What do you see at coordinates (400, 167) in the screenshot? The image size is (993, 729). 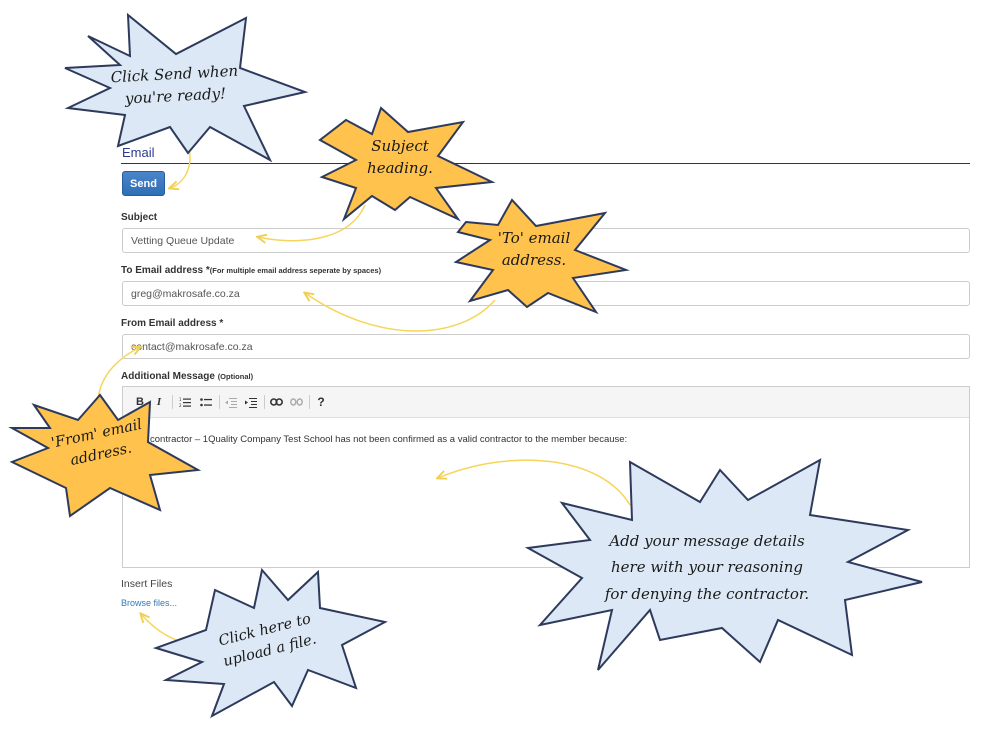 I see `subject-callout-line: heading.` at bounding box center [400, 167].